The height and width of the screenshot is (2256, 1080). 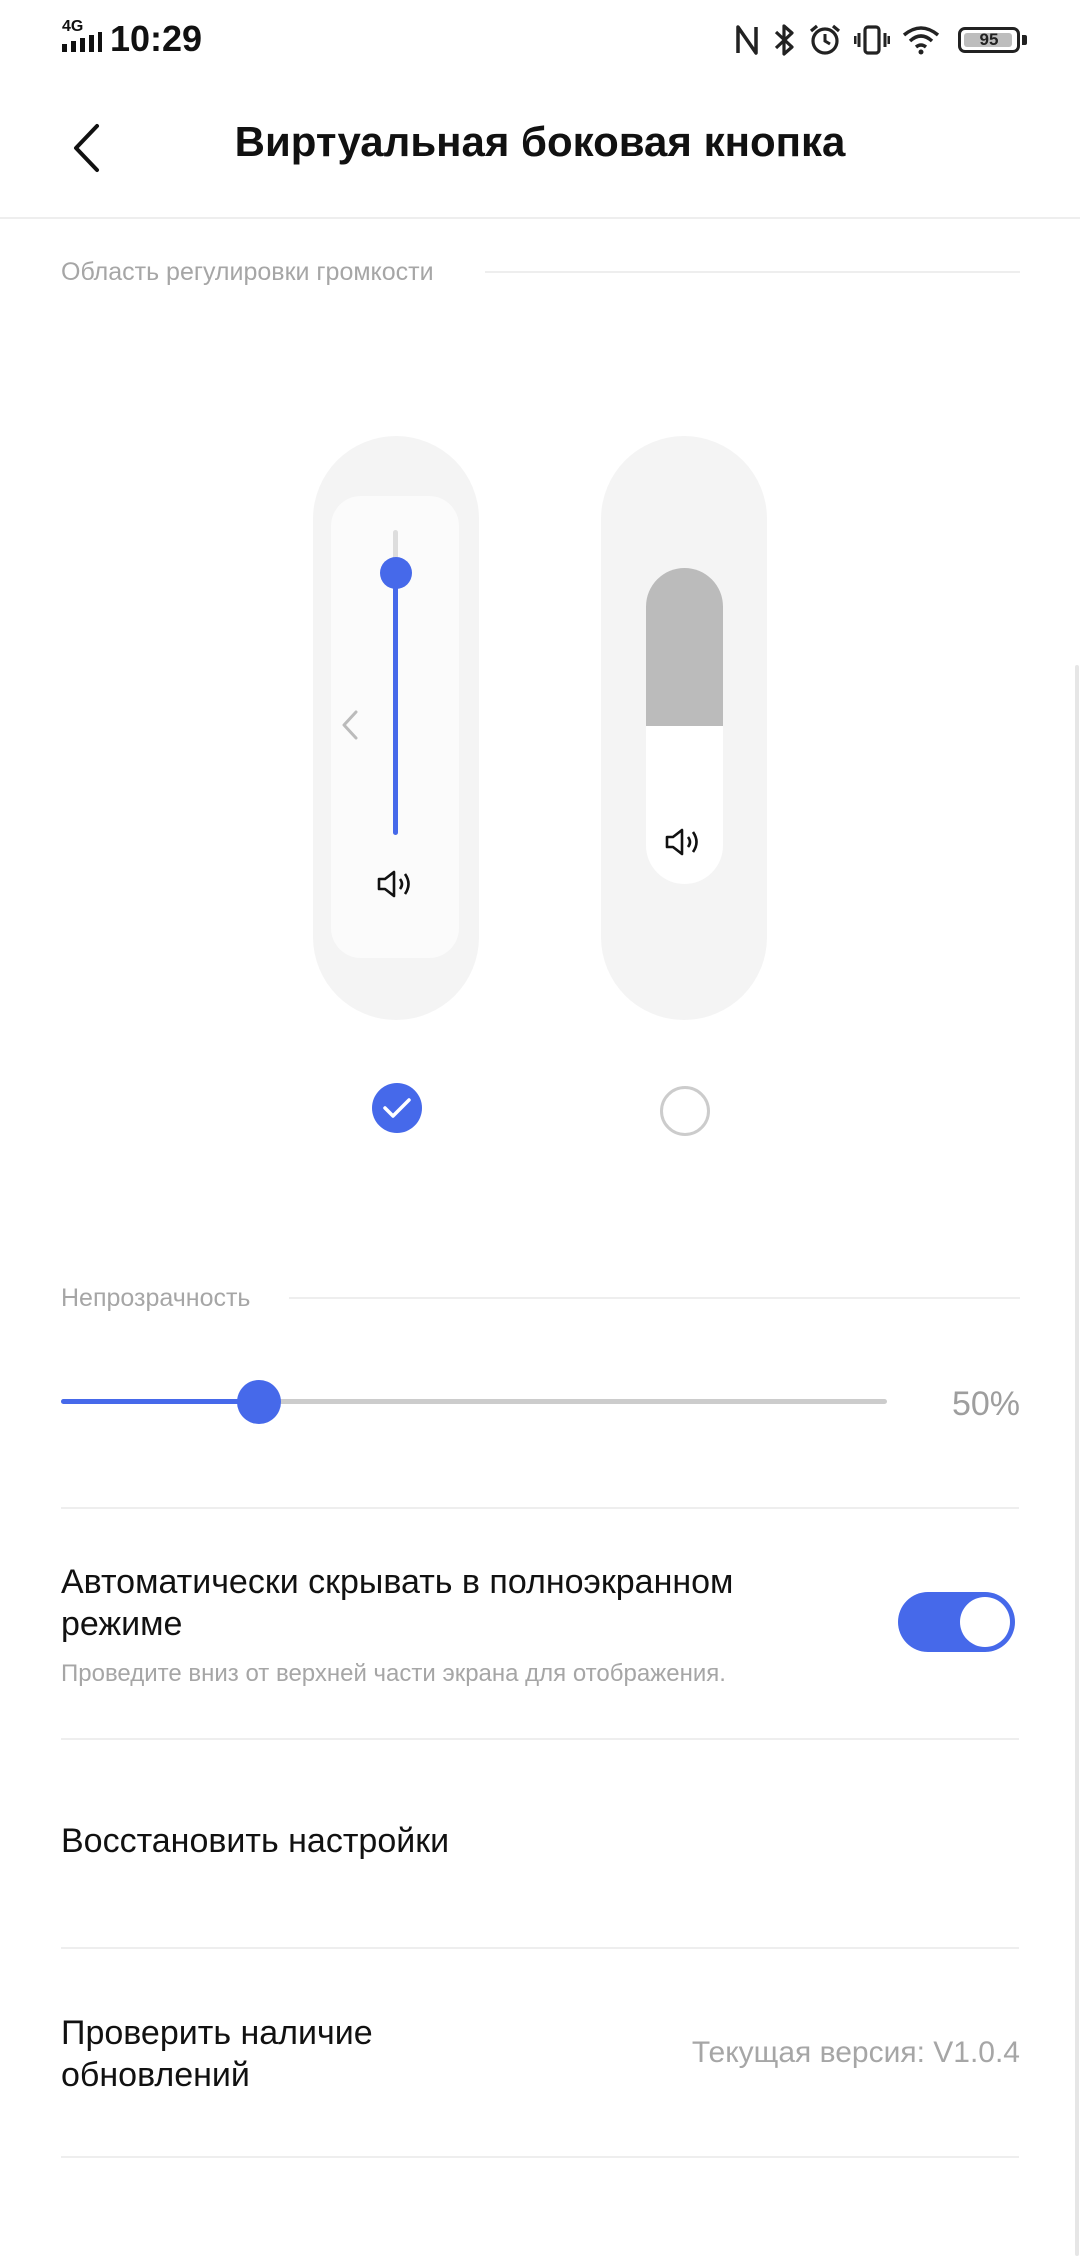 I want to click on opacity-slider-fill, so click(x=160, y=1401).